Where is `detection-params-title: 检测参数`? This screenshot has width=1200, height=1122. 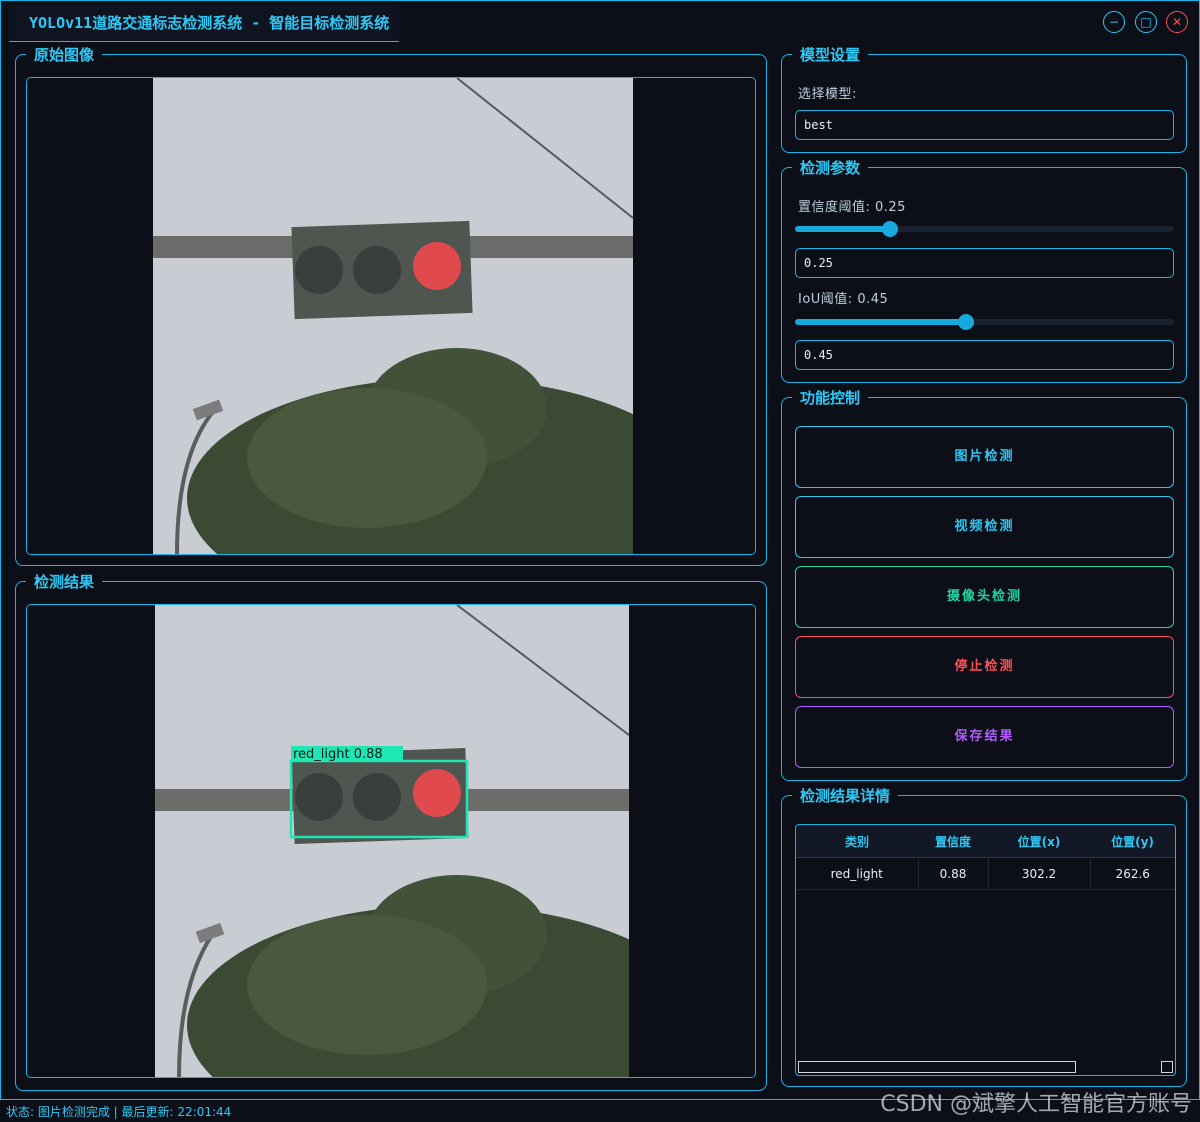 detection-params-title: 检测参数 is located at coordinates (830, 168).